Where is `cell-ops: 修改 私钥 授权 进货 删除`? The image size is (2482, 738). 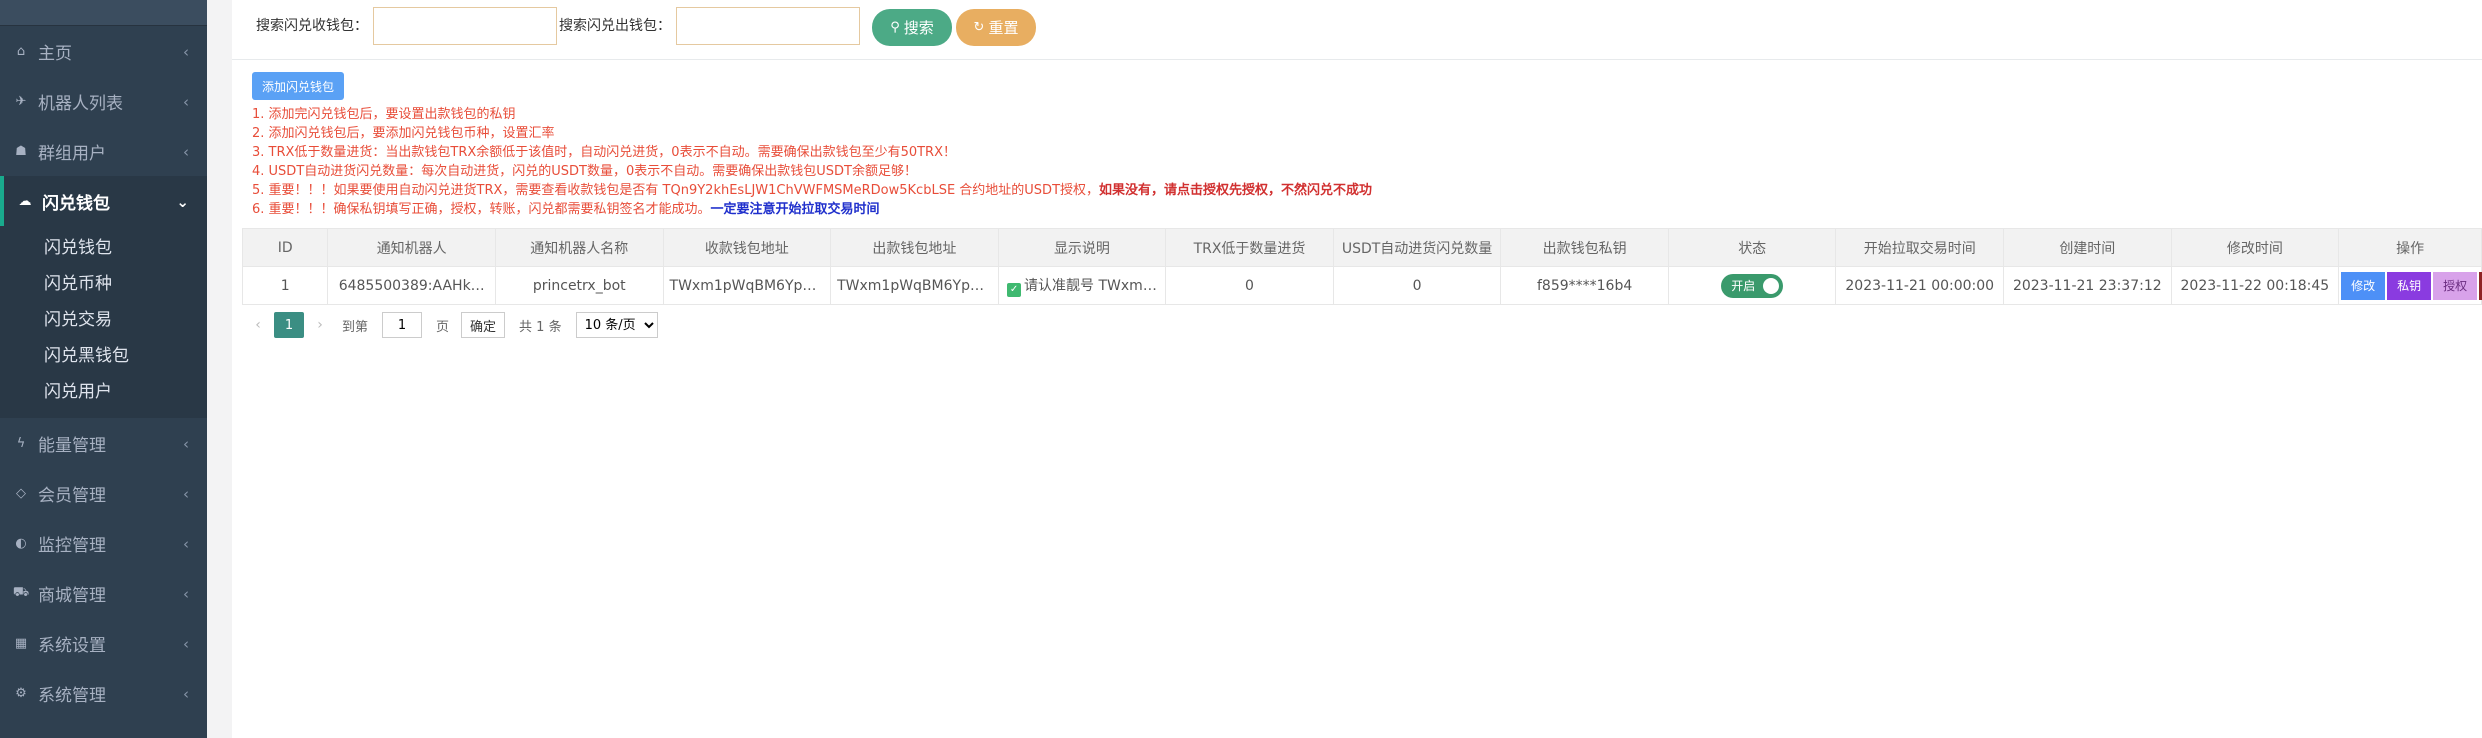 cell-ops: 修改 私钥 授权 进货 删除 is located at coordinates (2410, 285).